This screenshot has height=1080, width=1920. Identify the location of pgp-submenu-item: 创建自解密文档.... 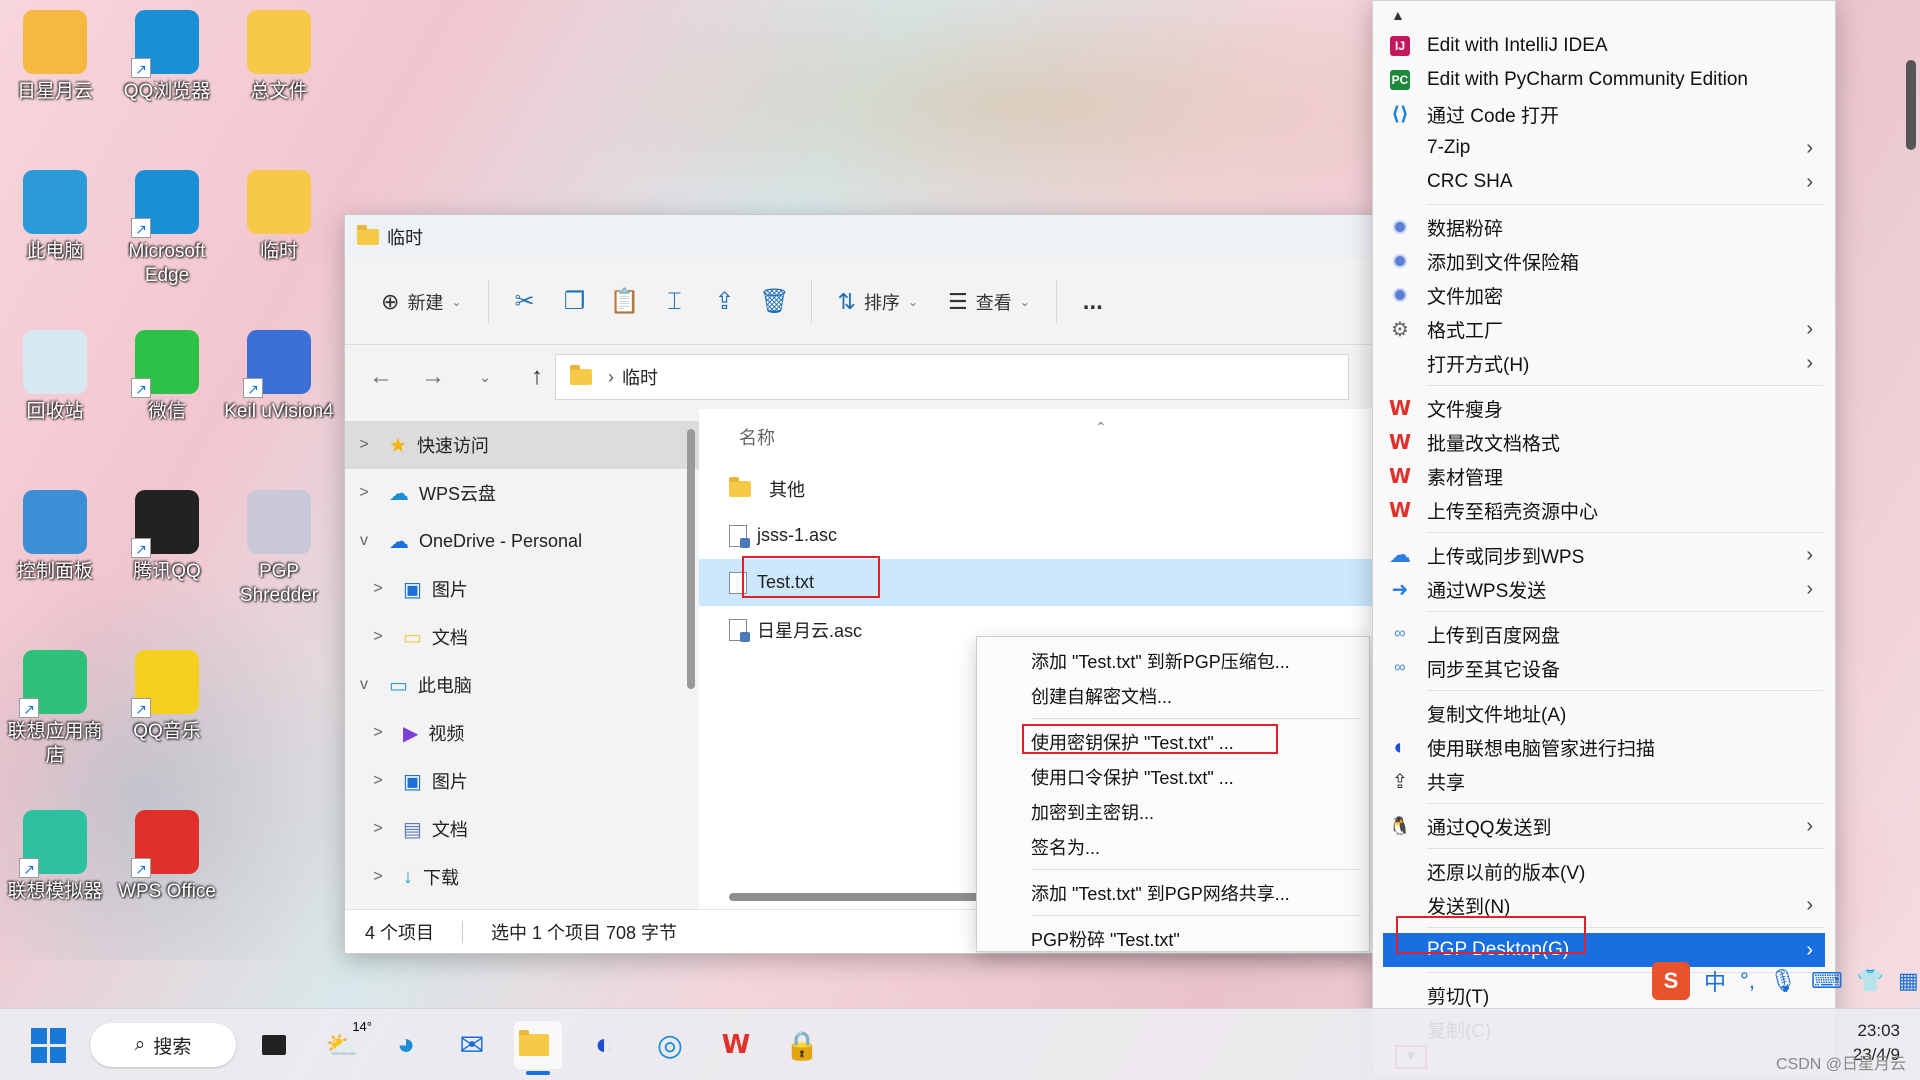
(1173, 695).